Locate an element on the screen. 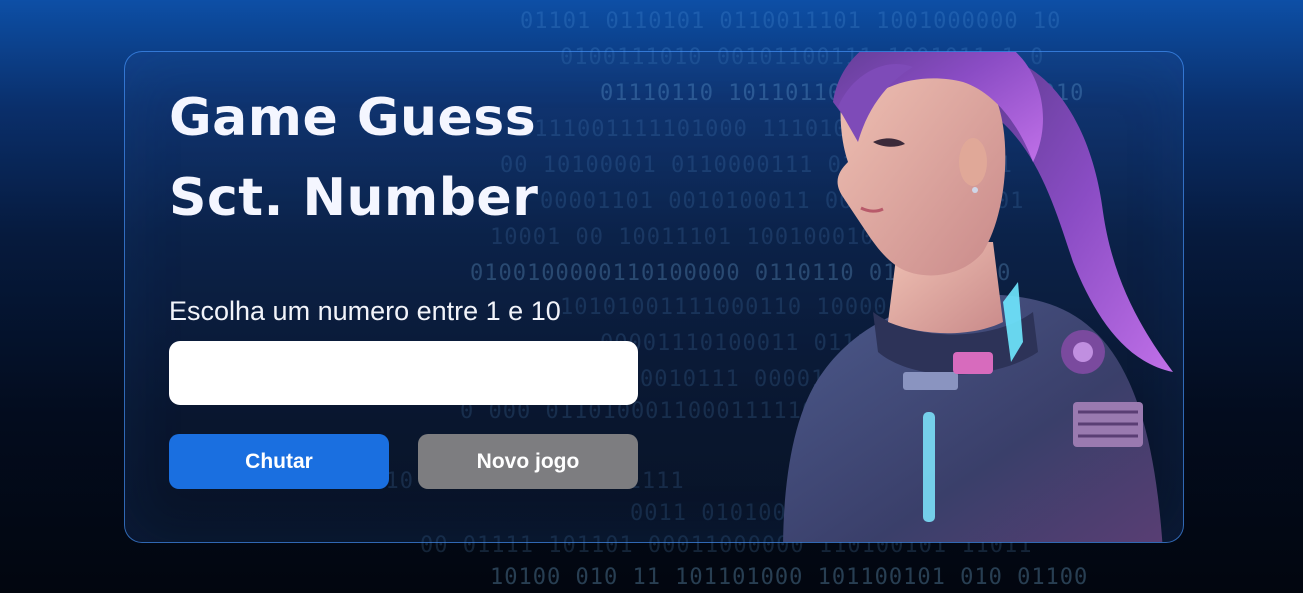 Image resolution: width=1303 pixels, height=593 pixels. guess-prompt: Escolha um numero entre 1 e 10 is located at coordinates (365, 311).